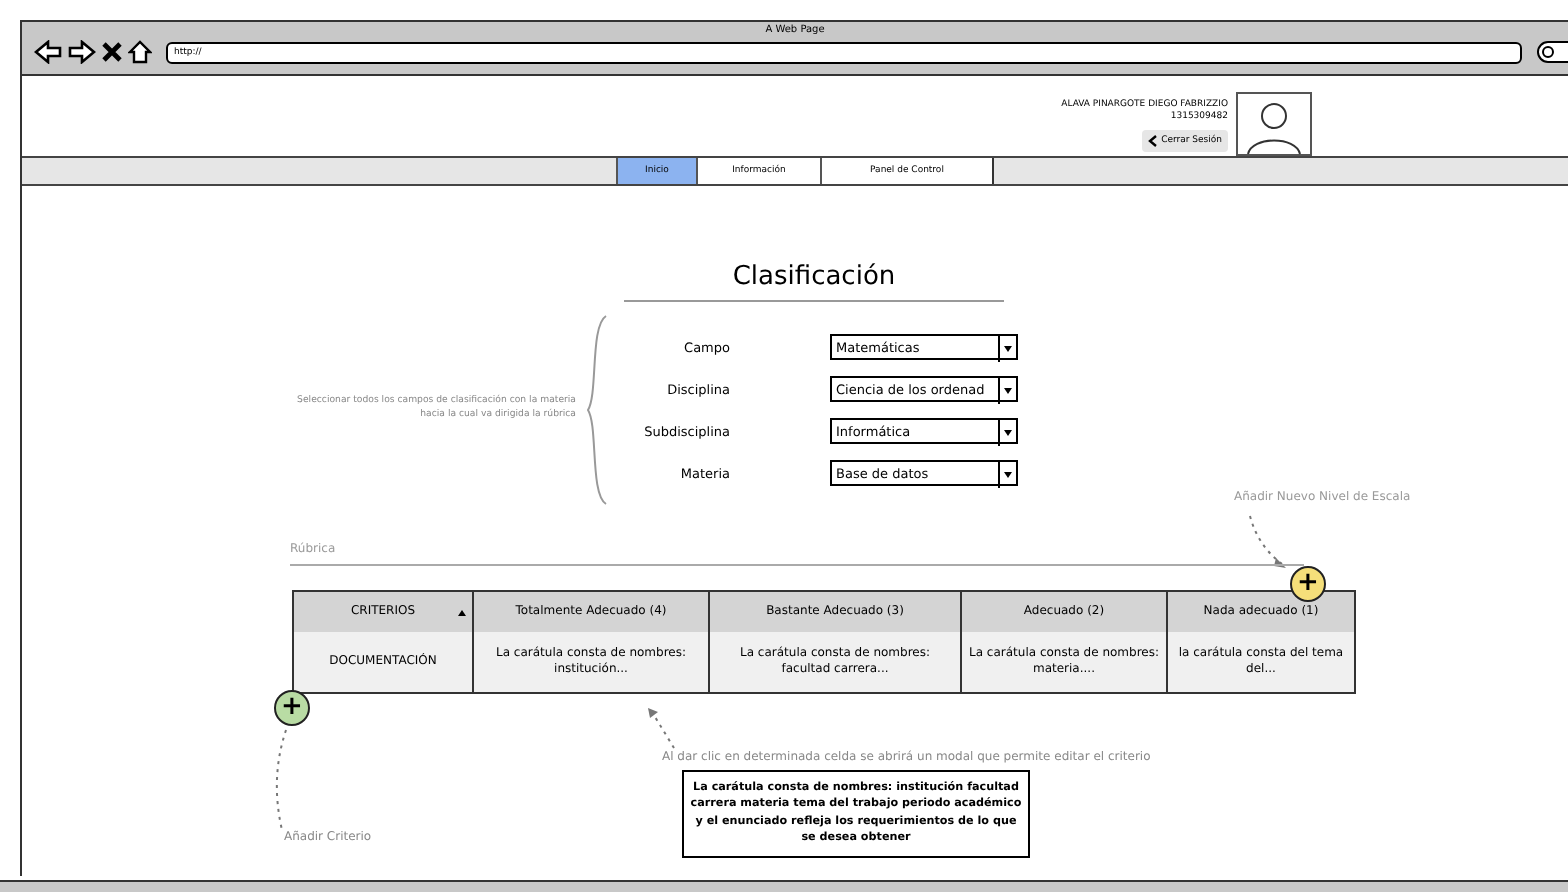 This screenshot has width=1568, height=892. Describe the element at coordinates (82, 52) in the screenshot. I see `forward-icon` at that location.